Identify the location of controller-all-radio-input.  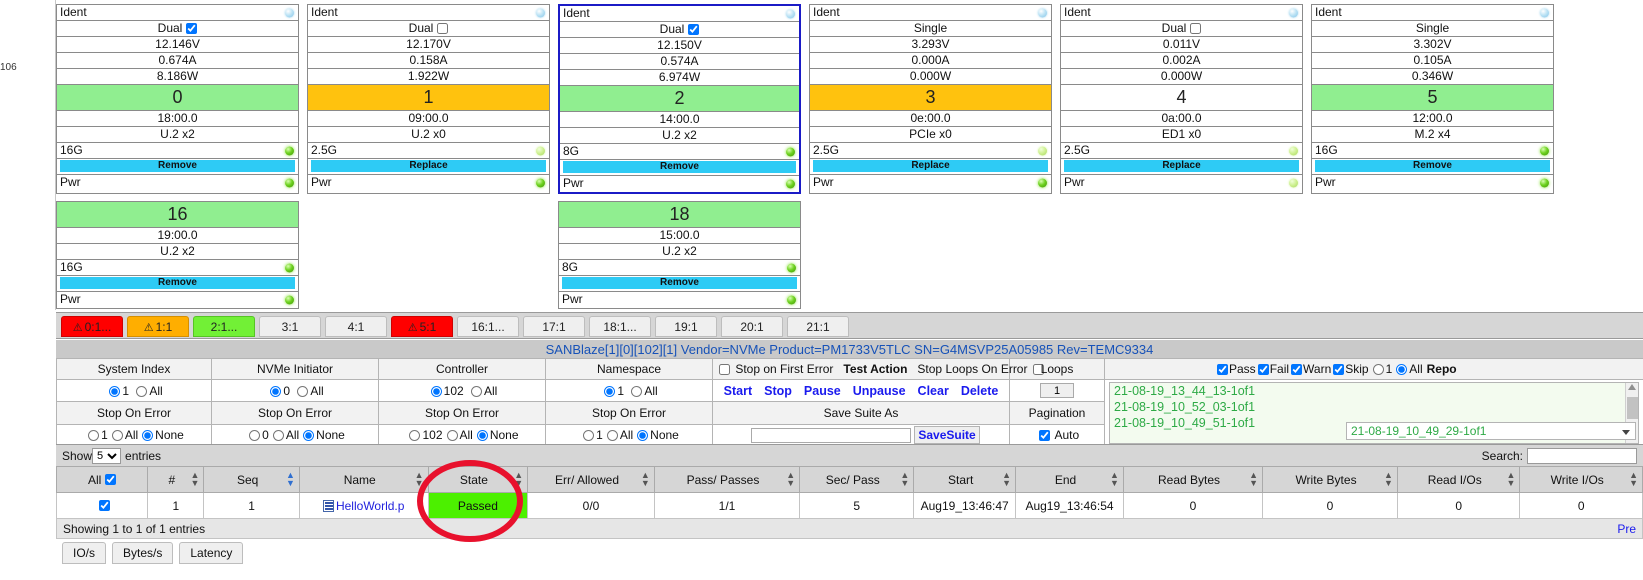
(477, 391).